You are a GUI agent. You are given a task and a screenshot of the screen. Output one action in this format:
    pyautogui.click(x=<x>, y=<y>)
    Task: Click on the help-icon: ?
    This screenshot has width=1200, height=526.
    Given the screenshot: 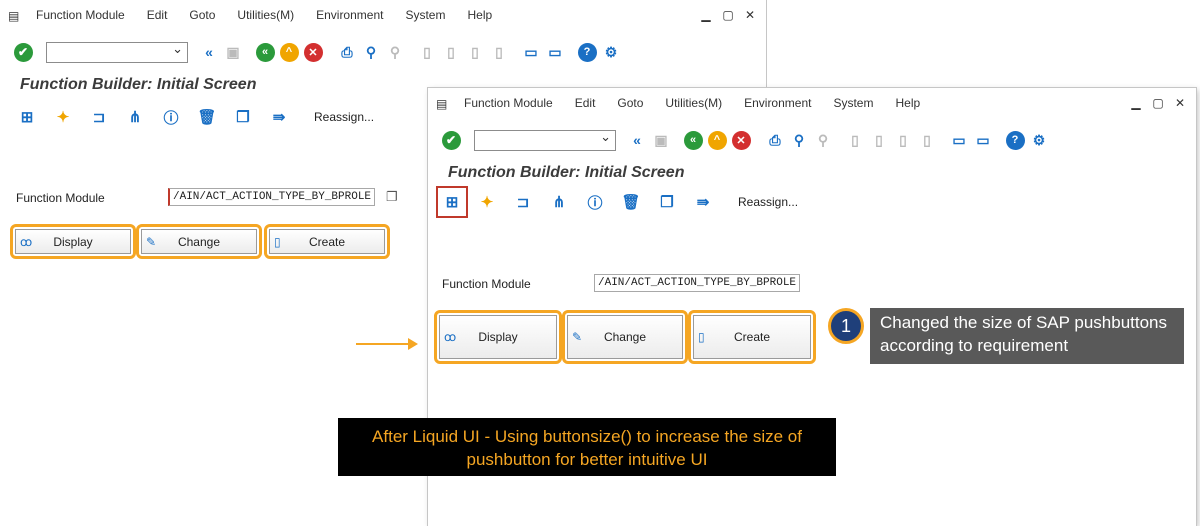 What is the action you would take?
    pyautogui.click(x=1015, y=140)
    